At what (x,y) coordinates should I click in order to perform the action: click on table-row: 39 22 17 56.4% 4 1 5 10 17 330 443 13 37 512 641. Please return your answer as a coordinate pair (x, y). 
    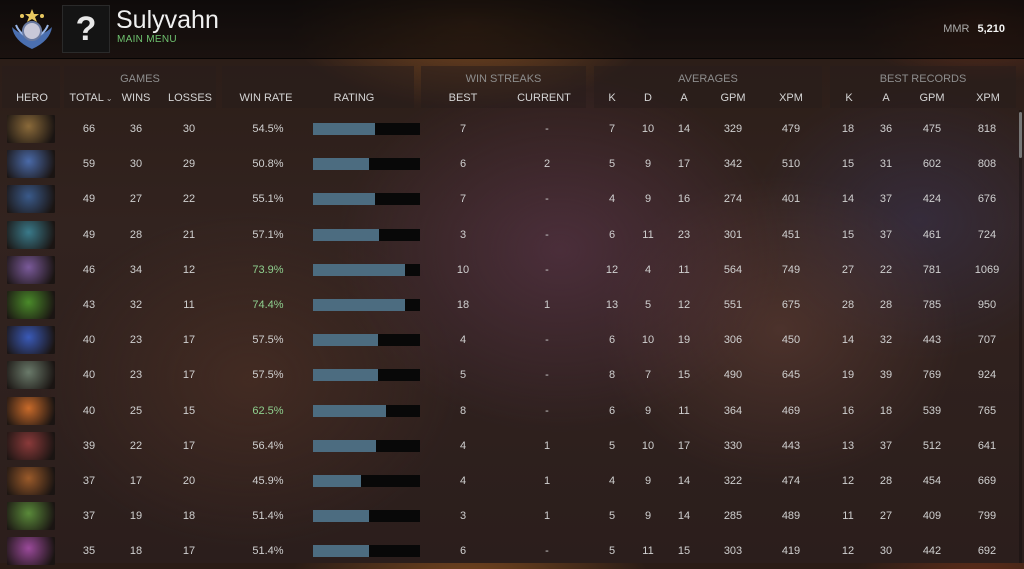
    Looking at the image, I should click on (508, 446).